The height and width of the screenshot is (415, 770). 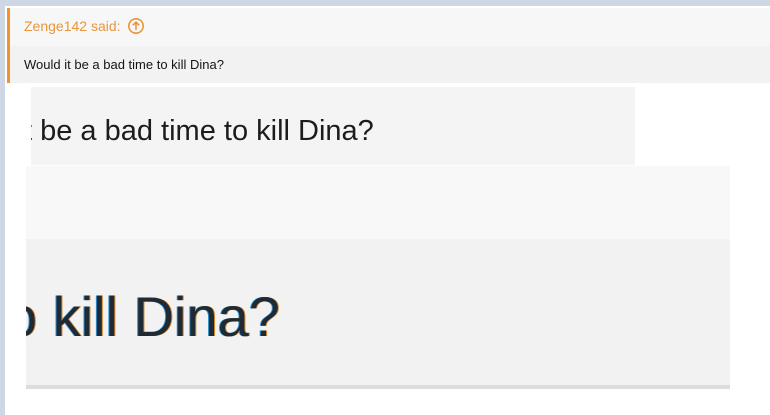 I want to click on quote-author: Zenge142 said:, so click(x=72, y=26).